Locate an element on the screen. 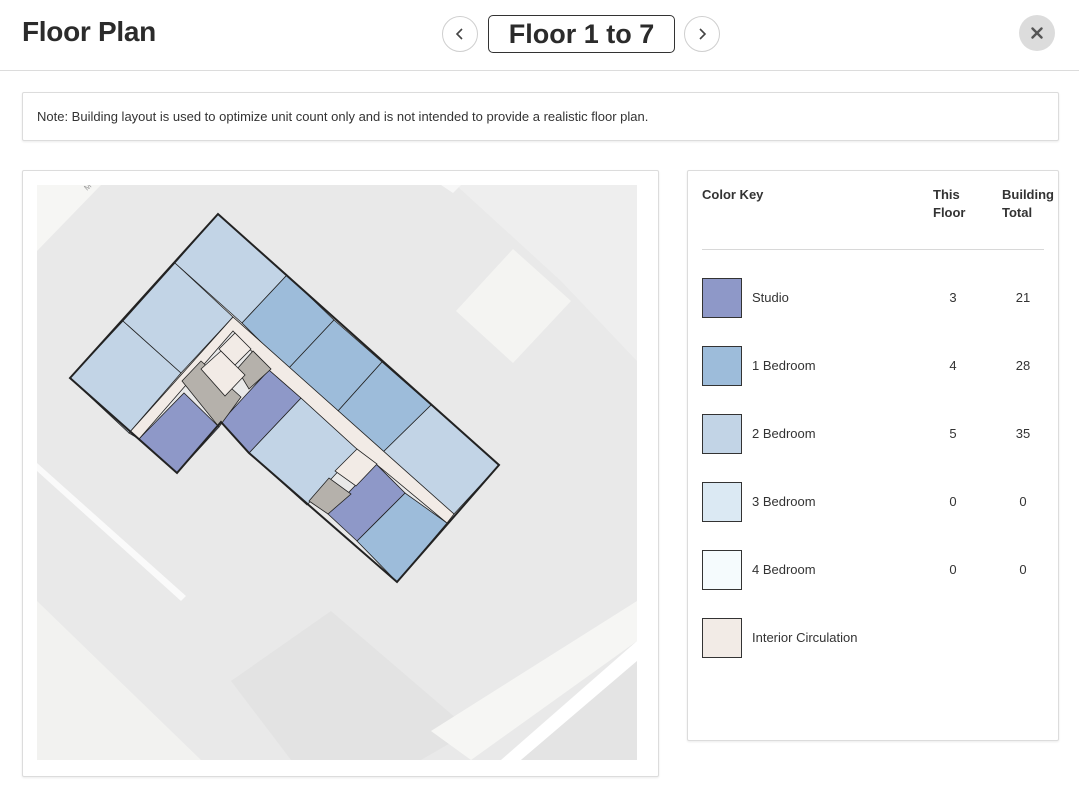 Image resolution: width=1079 pixels, height=799 pixels. key-row-3-bedroom: 3 Bedroom 0 0 is located at coordinates (873, 502).